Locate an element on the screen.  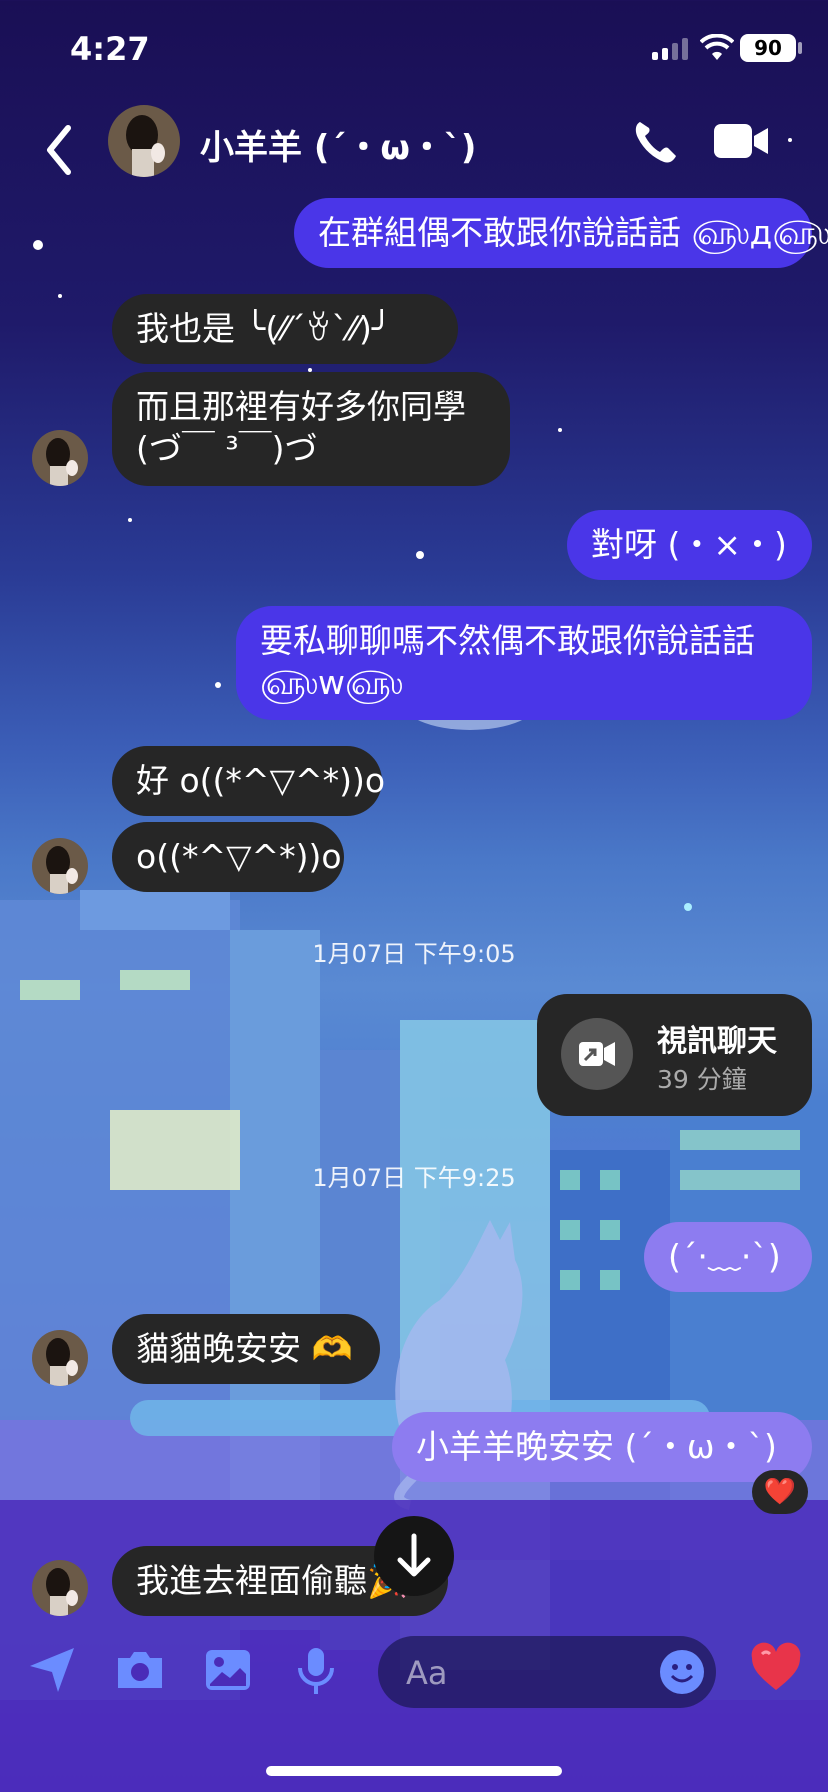
message-bubble-received: 貓貓晚安安 🫶 is located at coordinates (246, 1349).